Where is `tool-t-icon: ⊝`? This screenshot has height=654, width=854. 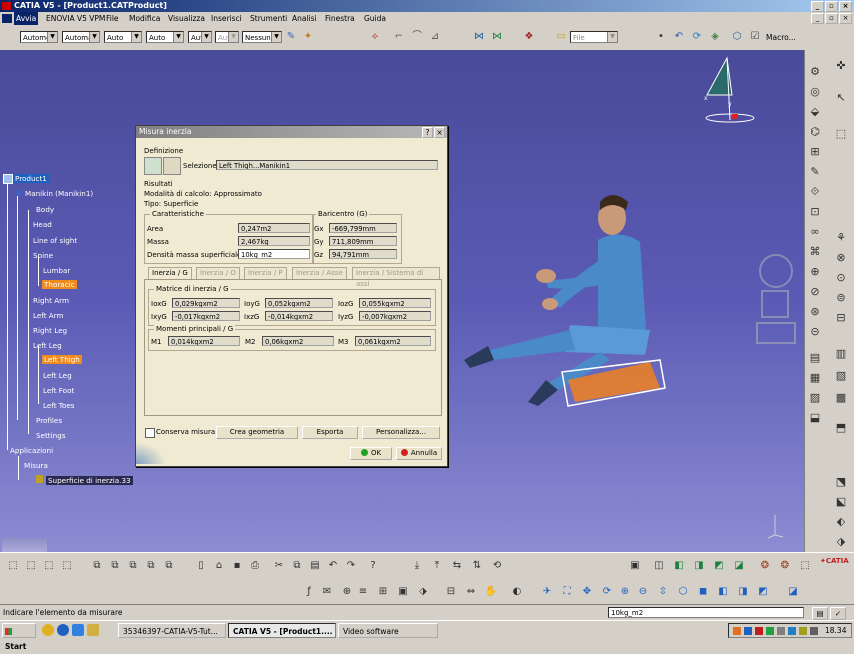 tool-t-icon: ⊝ is located at coordinates (815, 332).